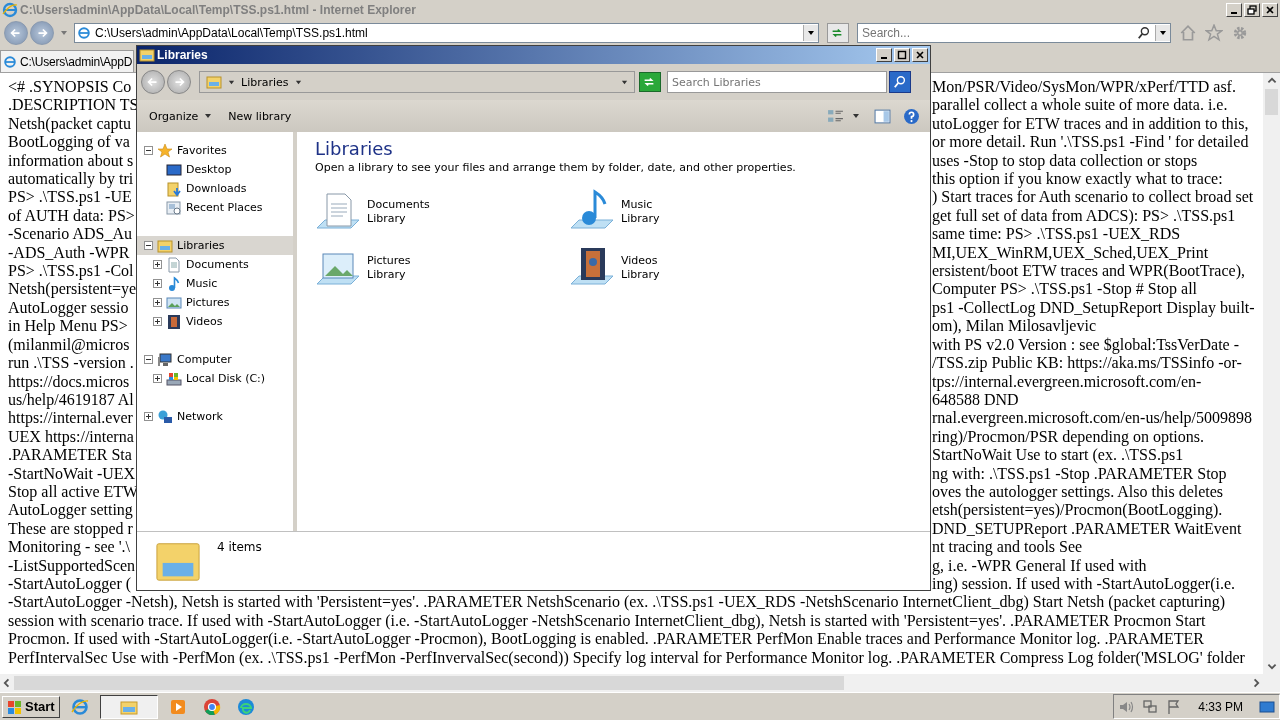 The width and height of the screenshot is (1280, 720). I want to click on show-desktop-icon, so click(1267, 706).